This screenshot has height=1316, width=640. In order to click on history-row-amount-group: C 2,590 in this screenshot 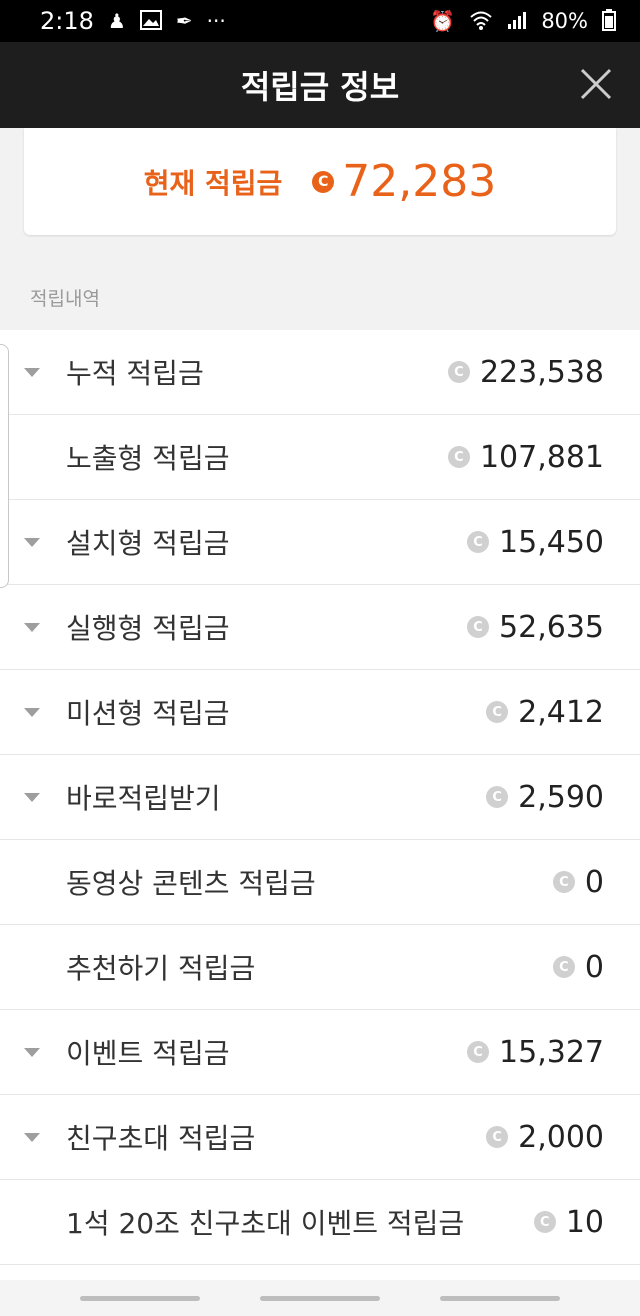, I will do `click(545, 797)`.